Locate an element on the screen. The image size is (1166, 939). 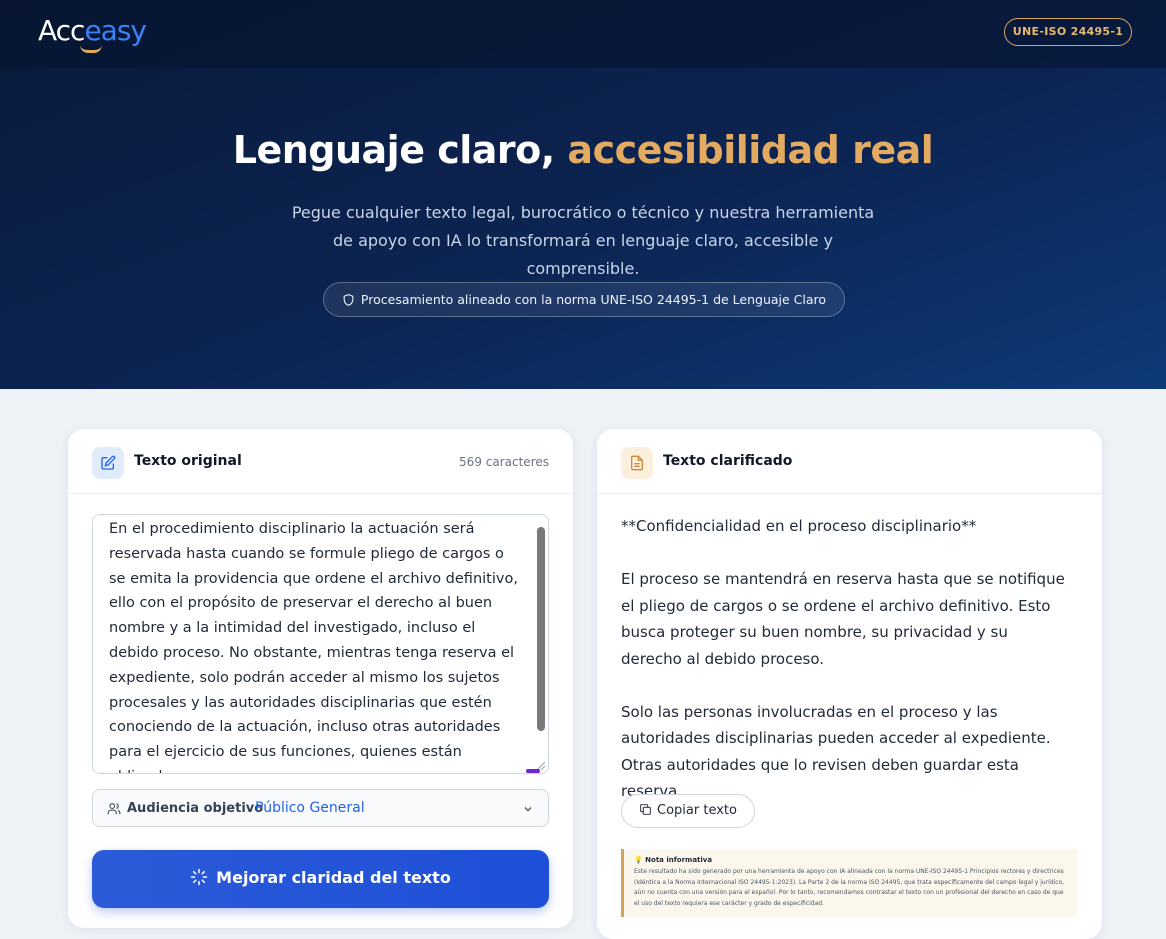
original-card-title: Texto original is located at coordinates (188, 461).